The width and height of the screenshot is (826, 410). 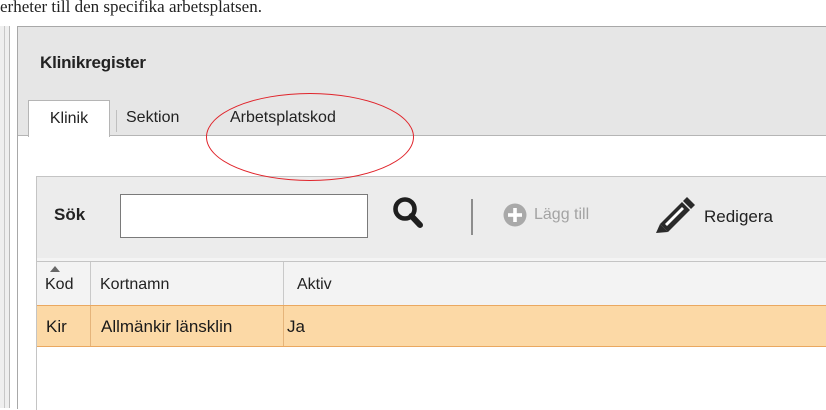 I want to click on search-input, so click(x=244, y=216).